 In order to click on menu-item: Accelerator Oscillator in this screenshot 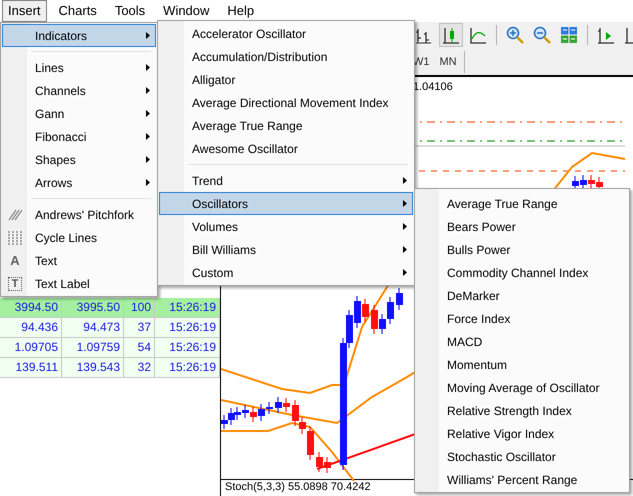, I will do `click(286, 33)`.